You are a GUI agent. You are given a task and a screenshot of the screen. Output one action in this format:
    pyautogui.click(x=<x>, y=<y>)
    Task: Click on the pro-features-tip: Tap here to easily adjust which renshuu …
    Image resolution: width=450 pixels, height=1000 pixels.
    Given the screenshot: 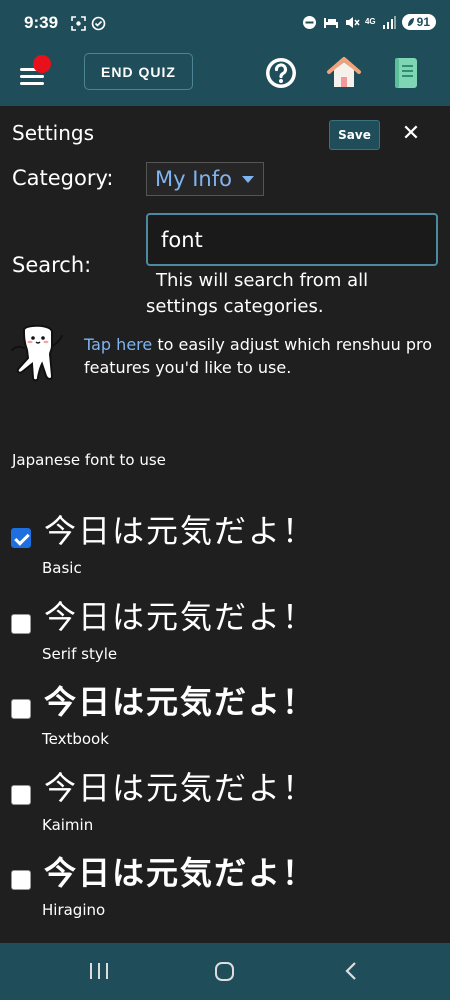 What is the action you would take?
    pyautogui.click(x=261, y=356)
    